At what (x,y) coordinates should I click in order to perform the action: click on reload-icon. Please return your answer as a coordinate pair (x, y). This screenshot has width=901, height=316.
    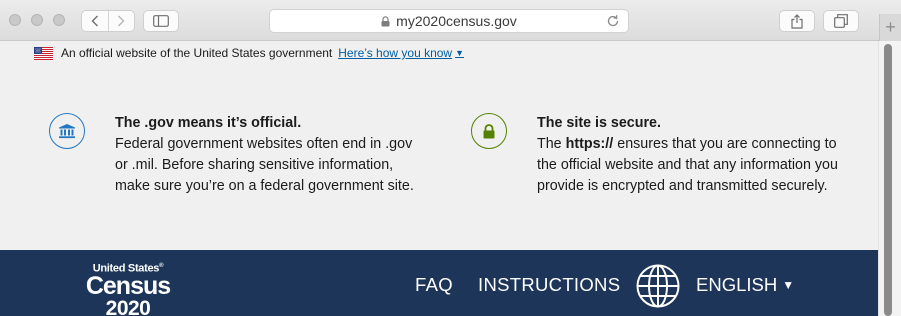
    Looking at the image, I should click on (613, 22).